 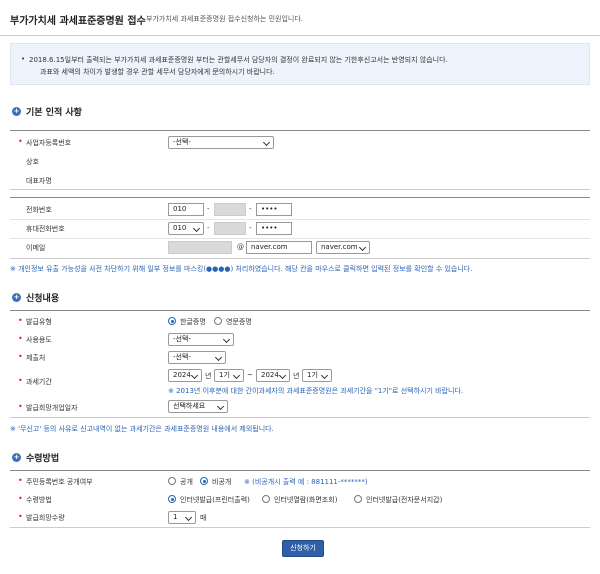 I want to click on issue-type-english-label: 영문증명, so click(x=239, y=322).